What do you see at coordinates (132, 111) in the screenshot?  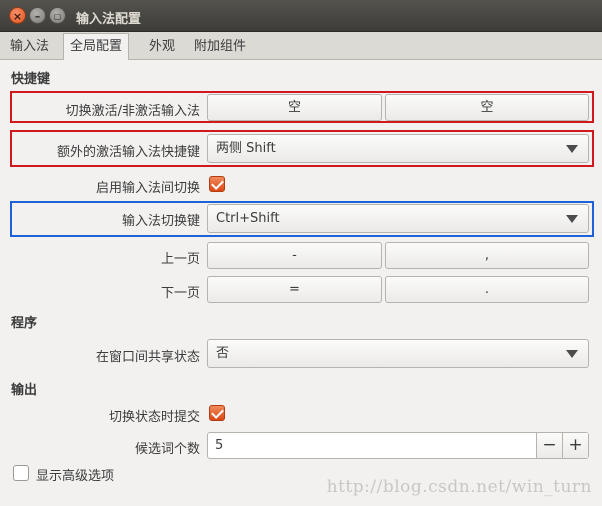 I see `toggle-ime-label: 切换激活/非激活输入法` at bounding box center [132, 111].